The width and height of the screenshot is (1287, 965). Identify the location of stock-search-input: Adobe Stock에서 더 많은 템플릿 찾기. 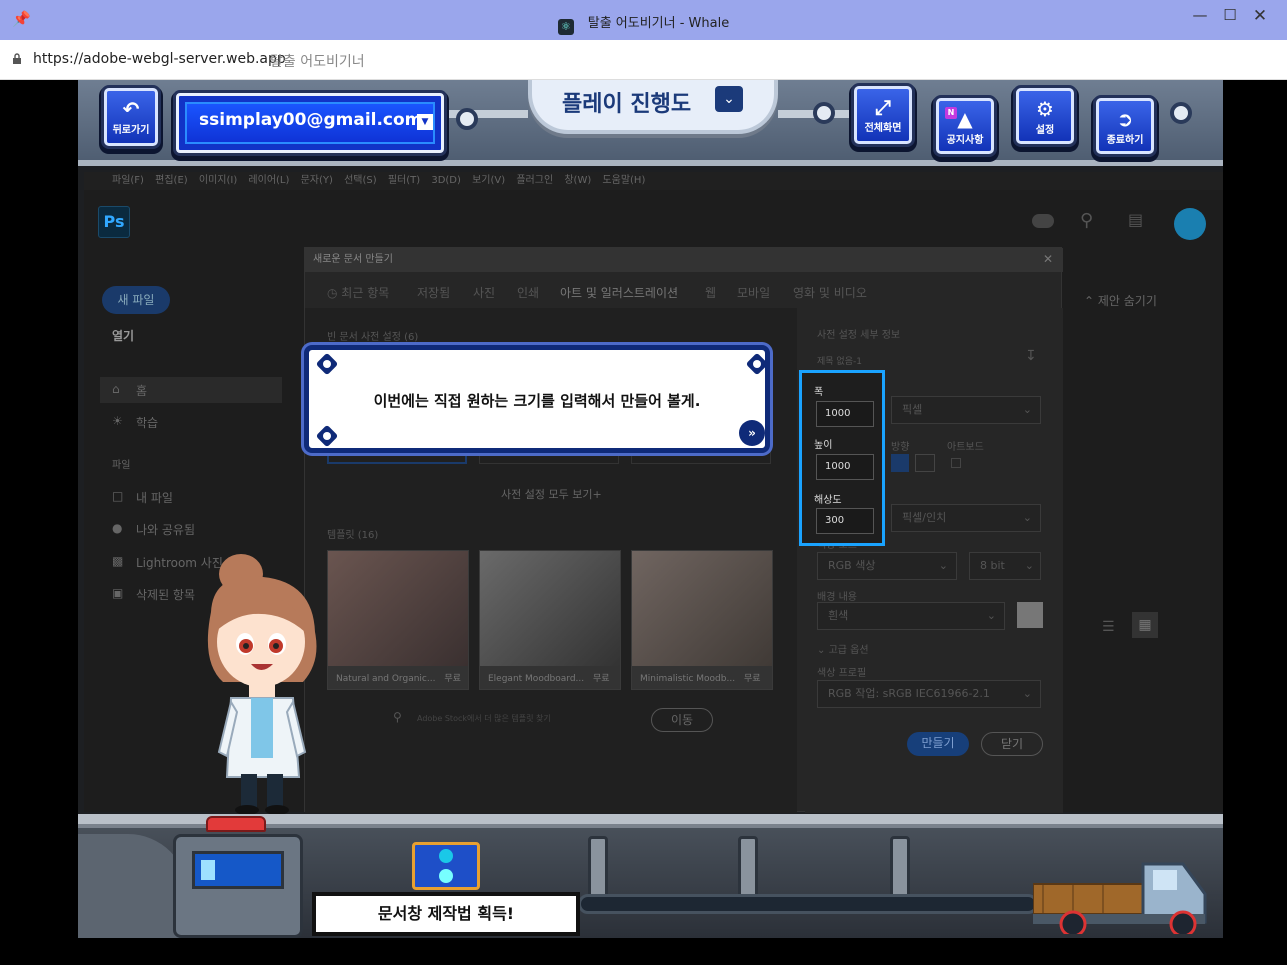
(484, 718).